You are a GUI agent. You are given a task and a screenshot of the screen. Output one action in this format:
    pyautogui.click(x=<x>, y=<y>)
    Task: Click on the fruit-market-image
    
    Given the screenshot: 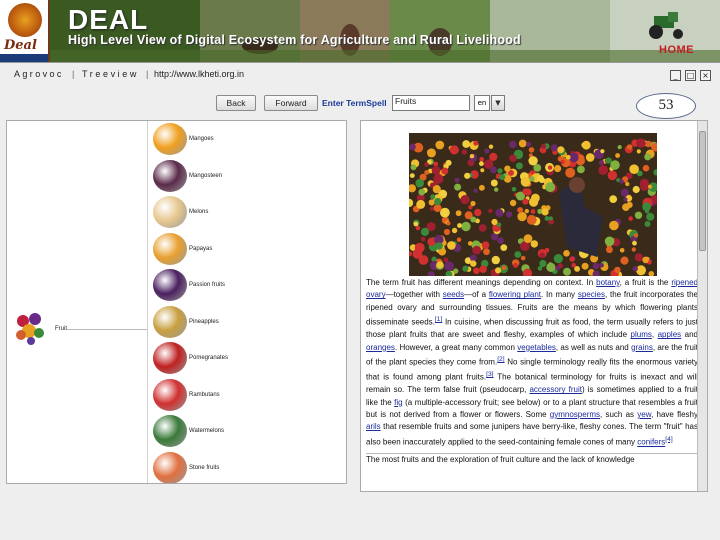 What is the action you would take?
    pyautogui.click(x=533, y=204)
    